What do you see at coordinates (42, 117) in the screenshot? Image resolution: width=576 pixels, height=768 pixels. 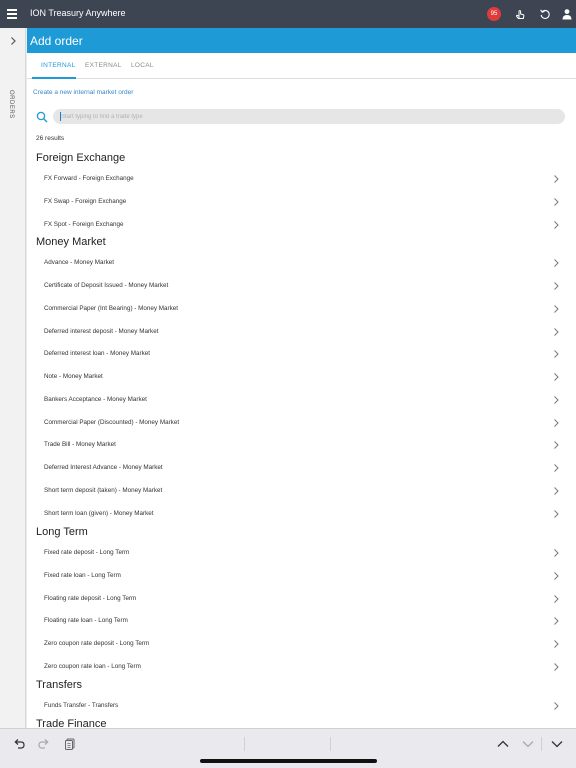 I see `search-icon` at bounding box center [42, 117].